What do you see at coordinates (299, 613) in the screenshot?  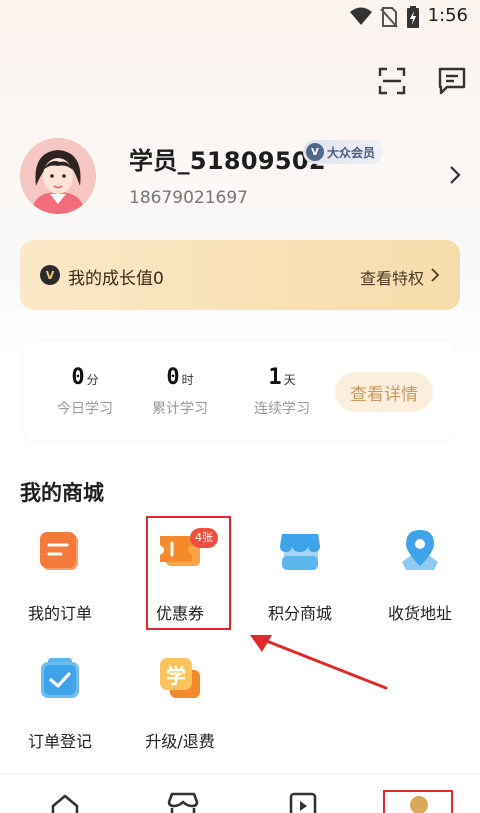 I see `grid-label: 积分商城` at bounding box center [299, 613].